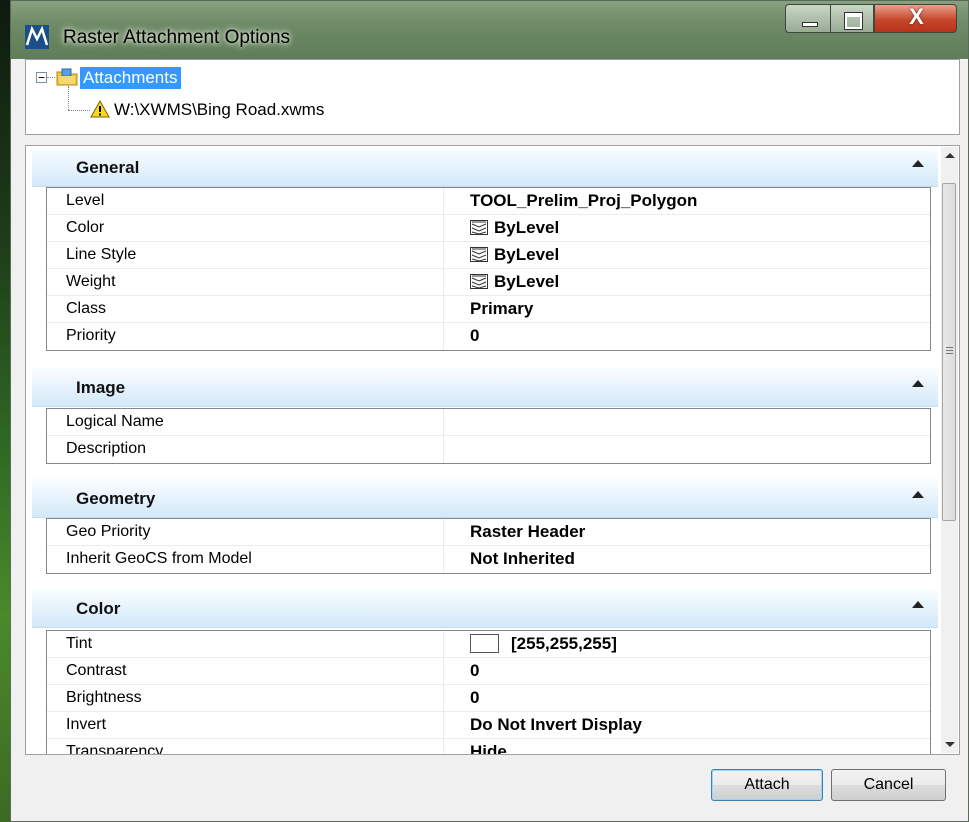 The height and width of the screenshot is (822, 969). Describe the element at coordinates (91, 335) in the screenshot. I see `property-label: Priority` at that location.